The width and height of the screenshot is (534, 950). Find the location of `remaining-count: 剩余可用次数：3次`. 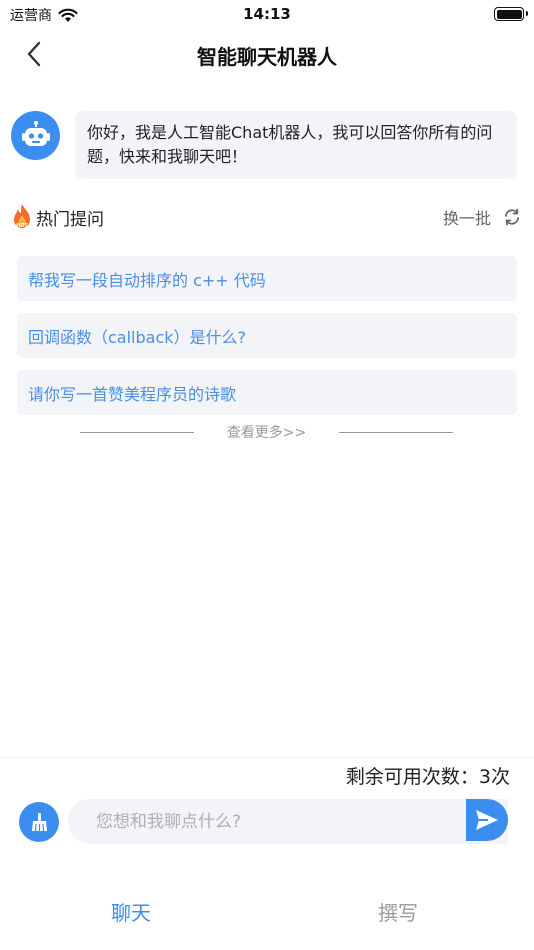

remaining-count: 剩余可用次数：3次 is located at coordinates (427, 777).